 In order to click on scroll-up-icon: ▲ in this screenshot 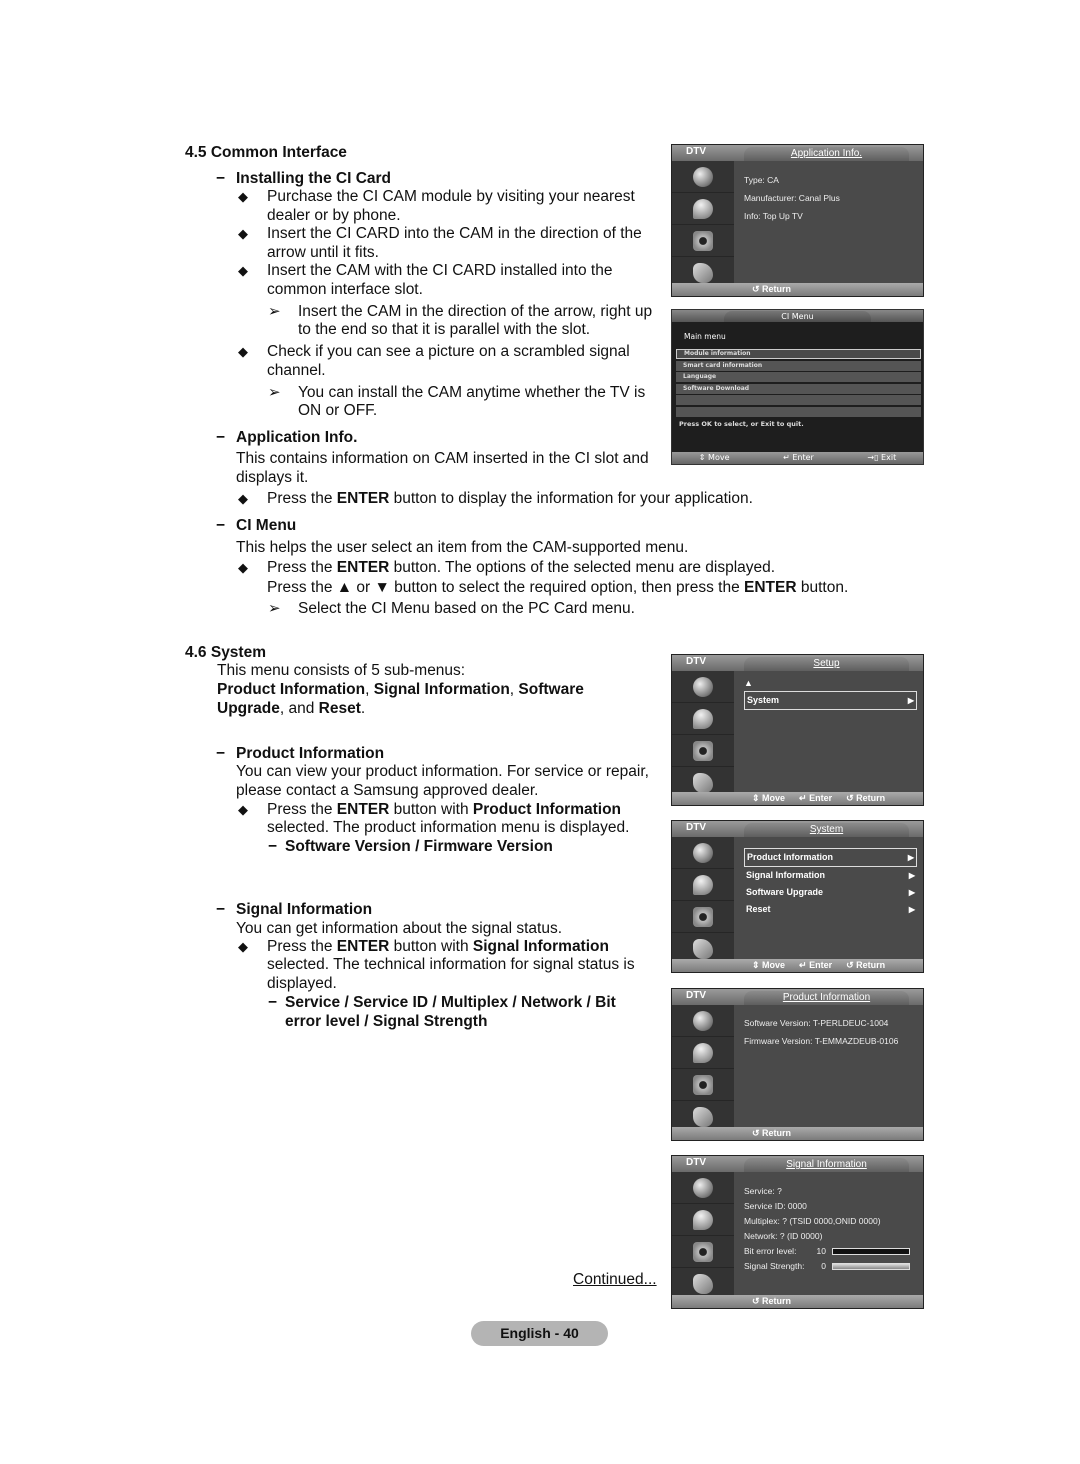, I will do `click(830, 683)`.